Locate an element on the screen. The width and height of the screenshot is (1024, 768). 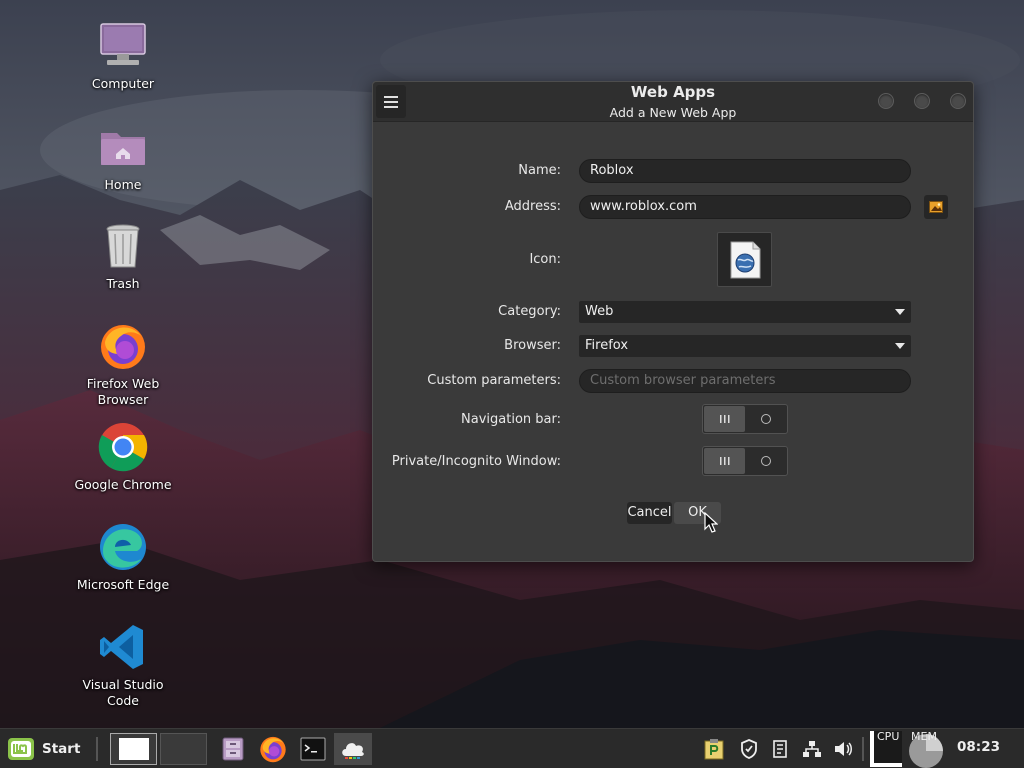
computer-icon is located at coordinates (123, 46).